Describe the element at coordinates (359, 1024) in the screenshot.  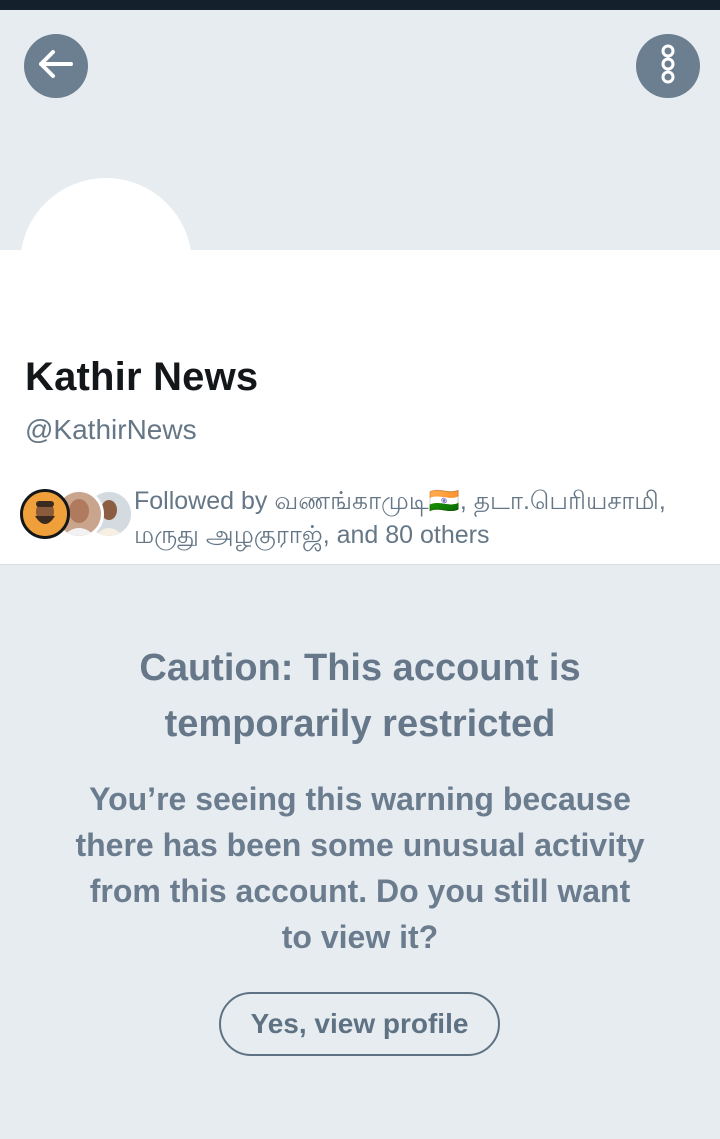
I see `view-profile-button: Yes, view profile` at that location.